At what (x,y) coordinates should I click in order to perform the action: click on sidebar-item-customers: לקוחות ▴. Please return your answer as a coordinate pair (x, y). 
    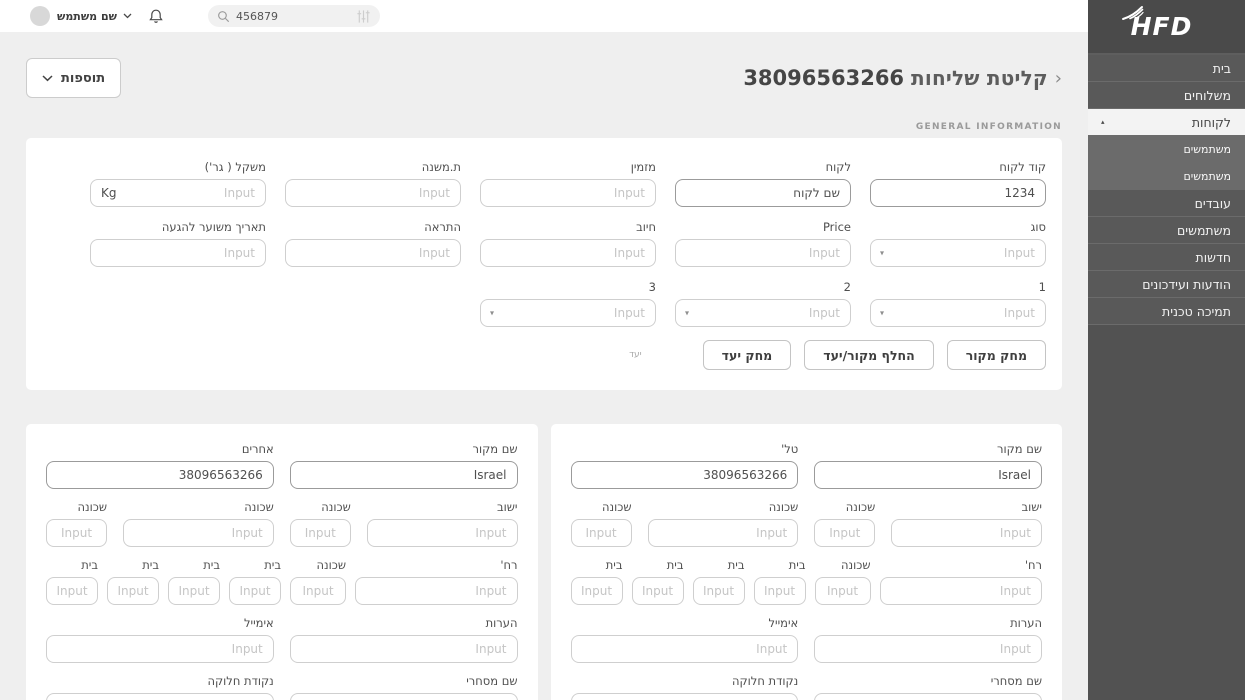
    Looking at the image, I should click on (1166, 122).